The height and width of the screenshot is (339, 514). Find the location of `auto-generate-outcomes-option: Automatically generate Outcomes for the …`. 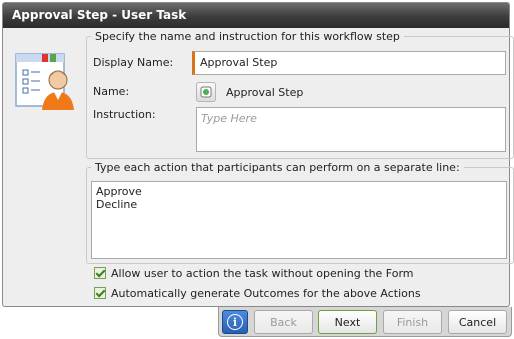

auto-generate-outcomes-option: Automatically generate Outcomes for the … is located at coordinates (257, 293).